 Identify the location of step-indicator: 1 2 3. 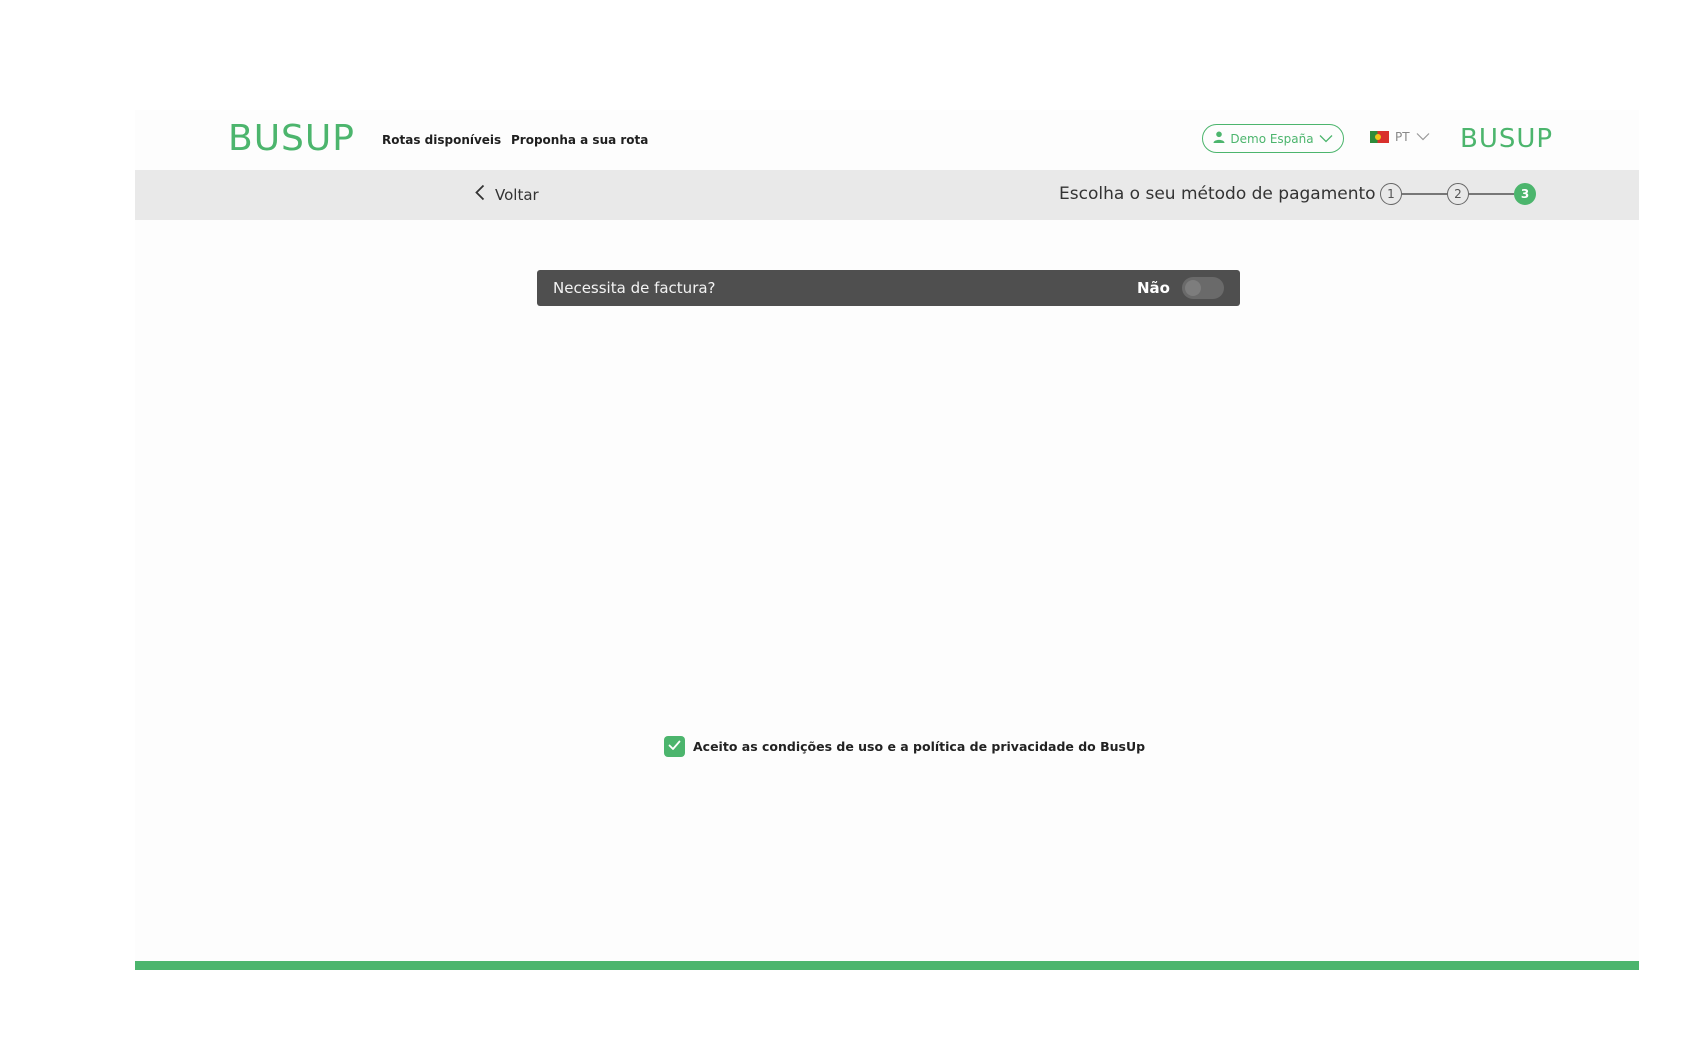
(1458, 194).